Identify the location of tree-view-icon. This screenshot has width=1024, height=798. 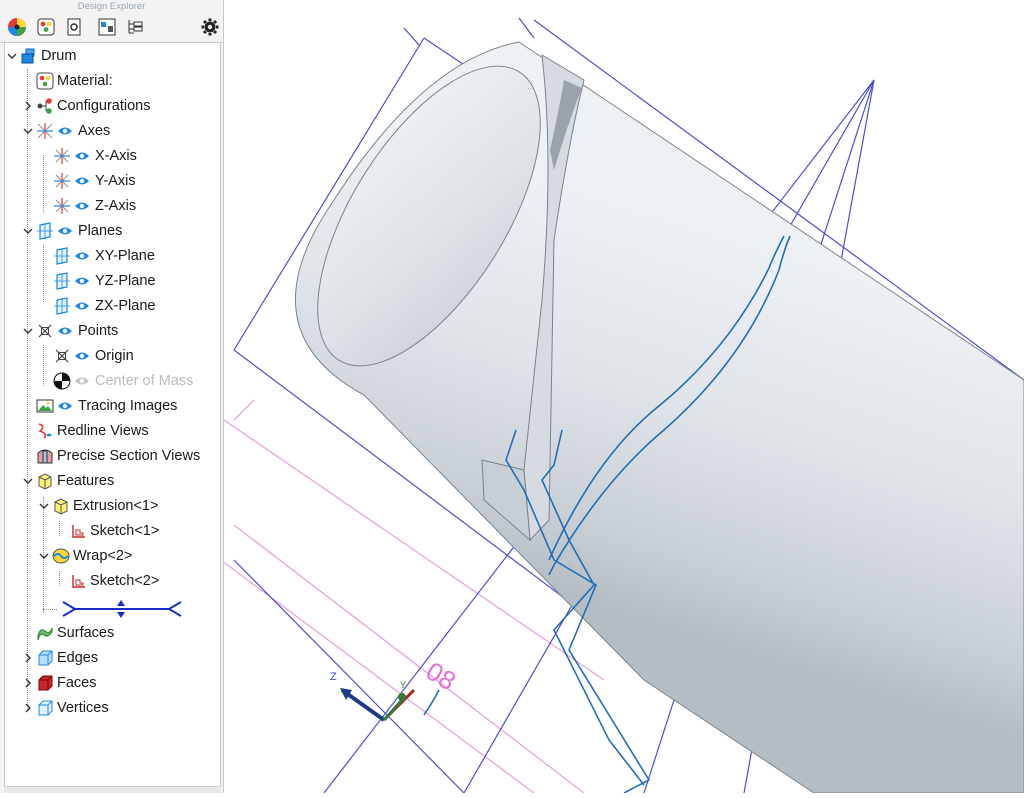
(135, 27).